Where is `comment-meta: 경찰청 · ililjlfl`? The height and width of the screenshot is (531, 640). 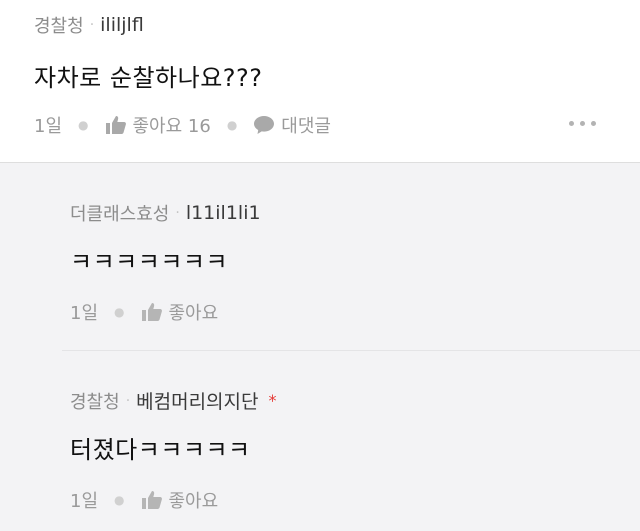 comment-meta: 경찰청 · ililjlfl is located at coordinates (89, 25).